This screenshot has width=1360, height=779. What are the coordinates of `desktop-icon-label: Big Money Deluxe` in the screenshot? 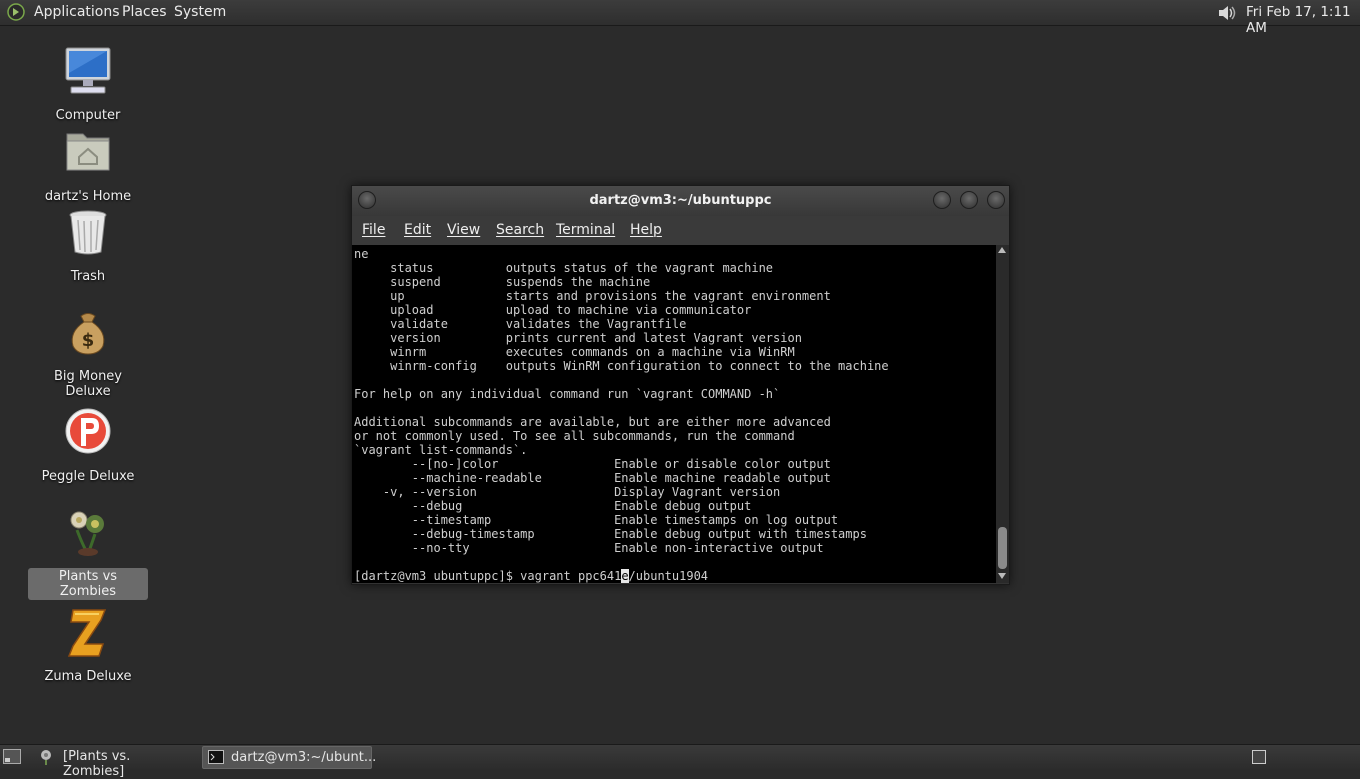 It's located at (87, 384).